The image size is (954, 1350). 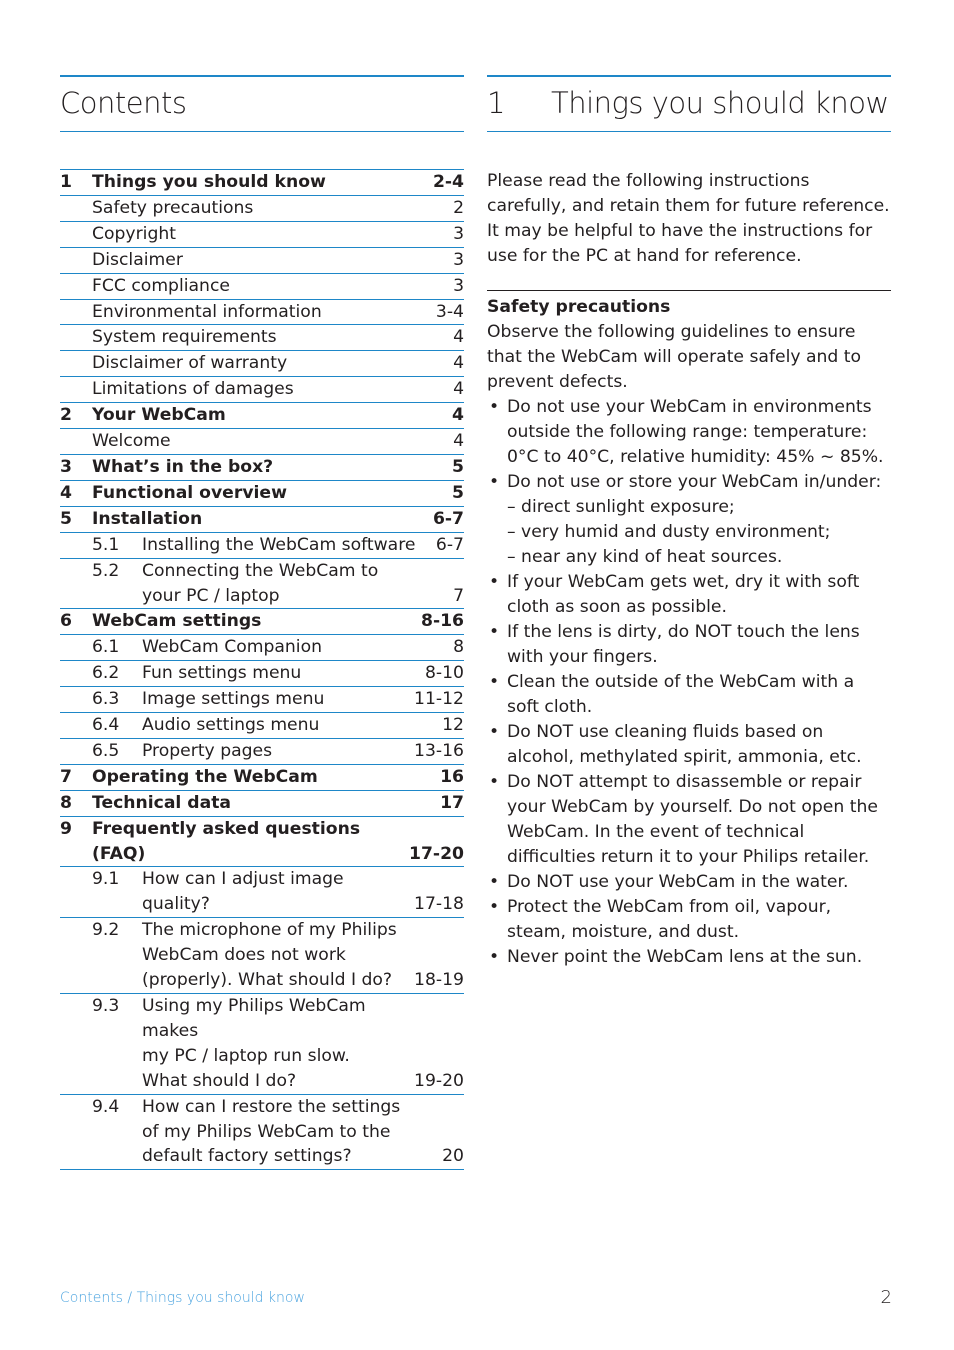 I want to click on toc-entry: 2 Your WebCam 4, so click(x=262, y=416).